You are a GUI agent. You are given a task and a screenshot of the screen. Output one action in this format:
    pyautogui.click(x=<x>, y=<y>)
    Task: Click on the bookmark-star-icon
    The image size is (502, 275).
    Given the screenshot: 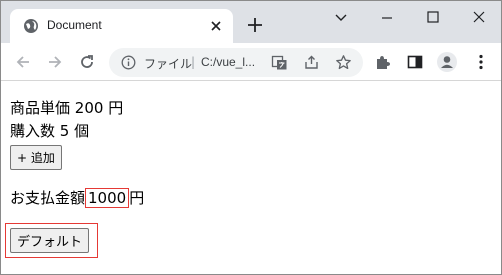 What is the action you would take?
    pyautogui.click(x=343, y=62)
    